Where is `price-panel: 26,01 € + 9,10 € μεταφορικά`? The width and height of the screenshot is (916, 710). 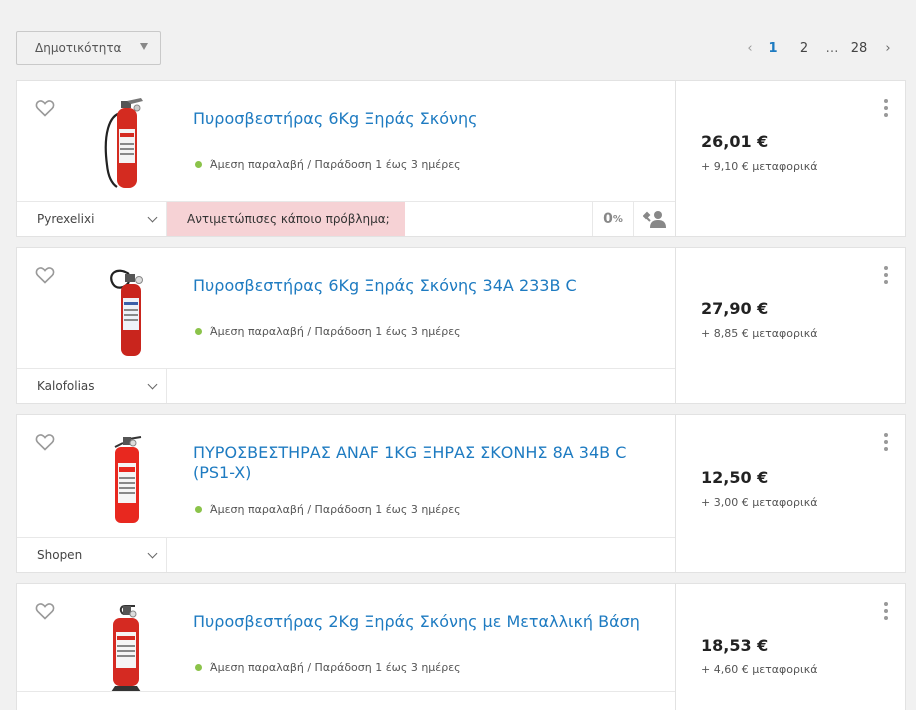
price-panel: 26,01 € + 9,10 € μεταφορικά is located at coordinates (791, 158).